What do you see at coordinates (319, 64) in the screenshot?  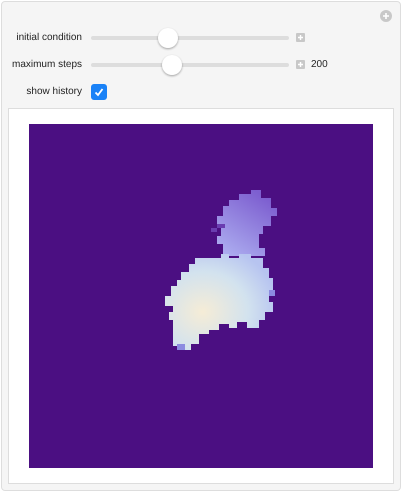 I see `slider-value: 200` at bounding box center [319, 64].